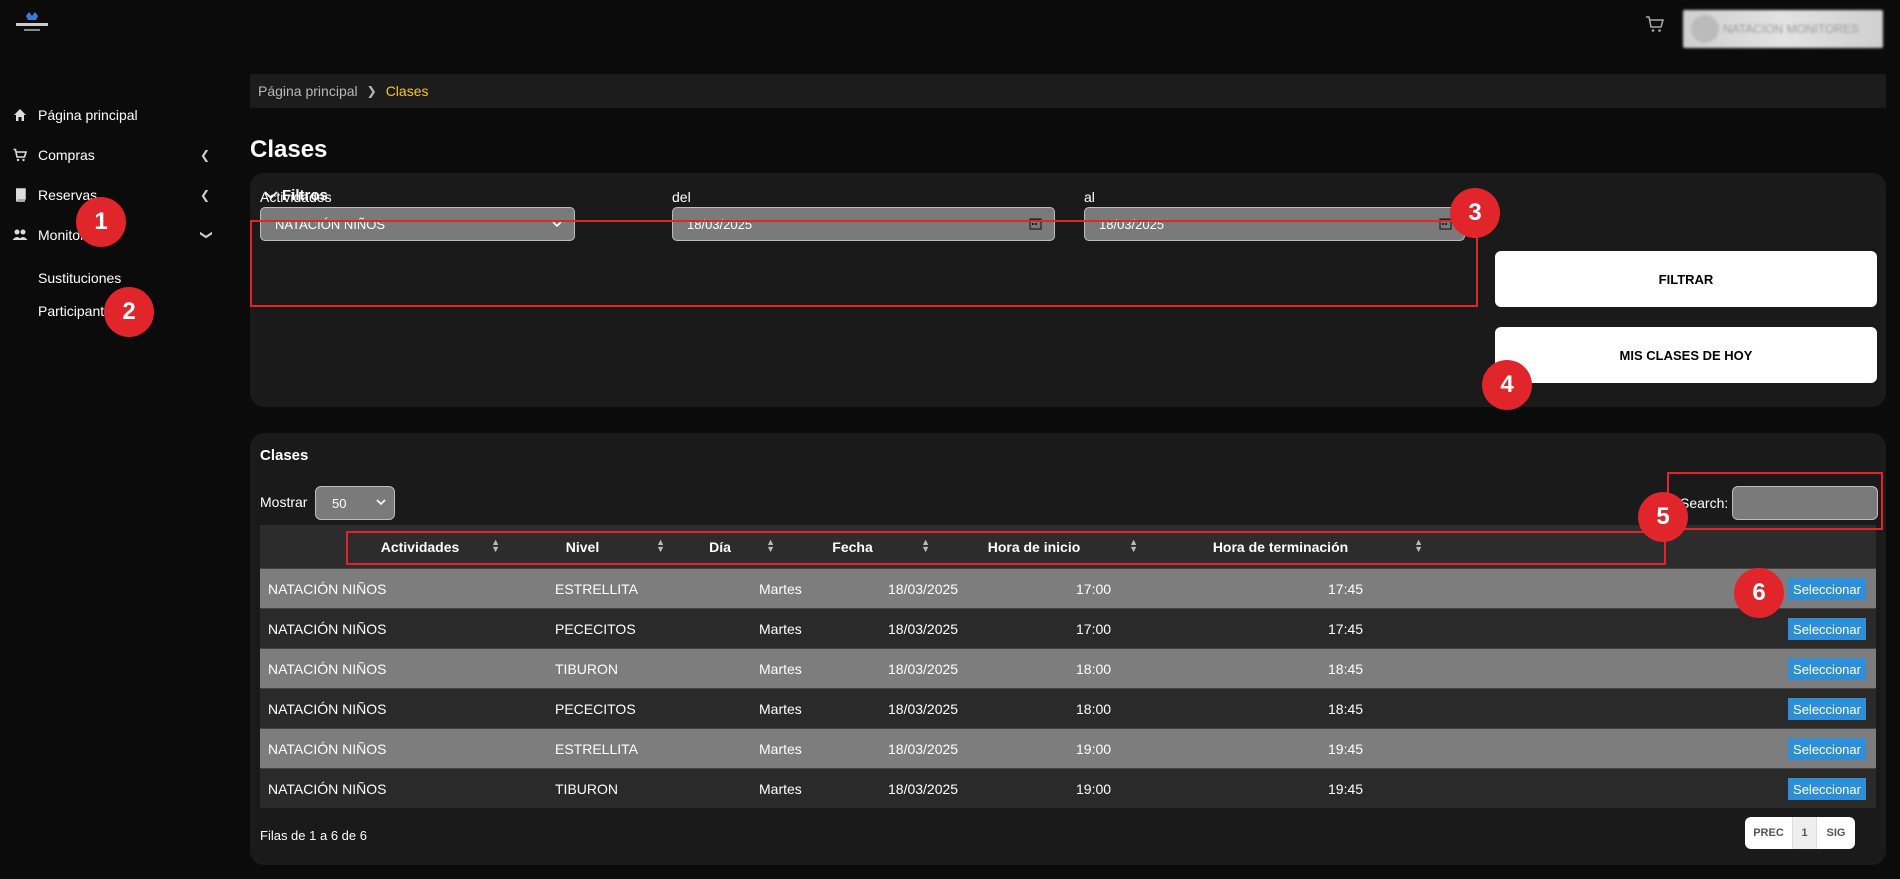 Image resolution: width=1900 pixels, height=879 pixels. Describe the element at coordinates (1656, 25) in the screenshot. I see `cart-icon` at that location.